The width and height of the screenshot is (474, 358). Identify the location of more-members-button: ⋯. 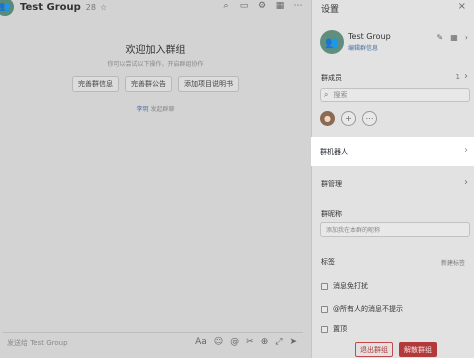
(369, 118).